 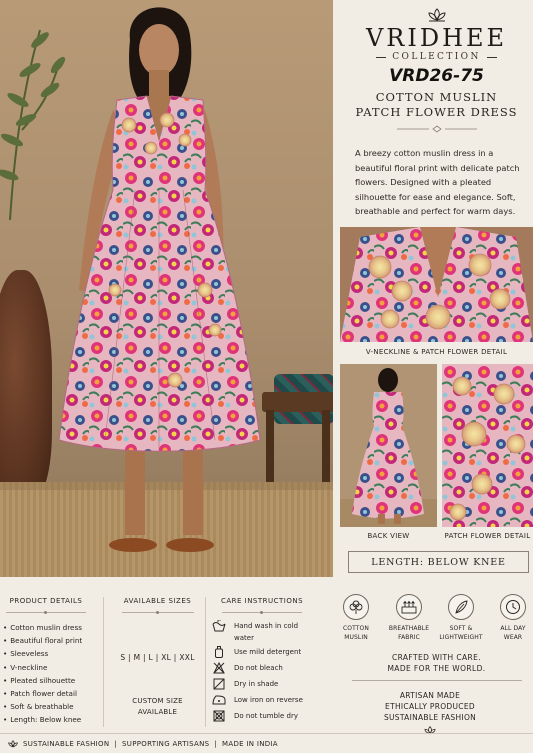 What do you see at coordinates (263, 686) in the screenshot?
I see `care-item: Dry in shade` at bounding box center [263, 686].